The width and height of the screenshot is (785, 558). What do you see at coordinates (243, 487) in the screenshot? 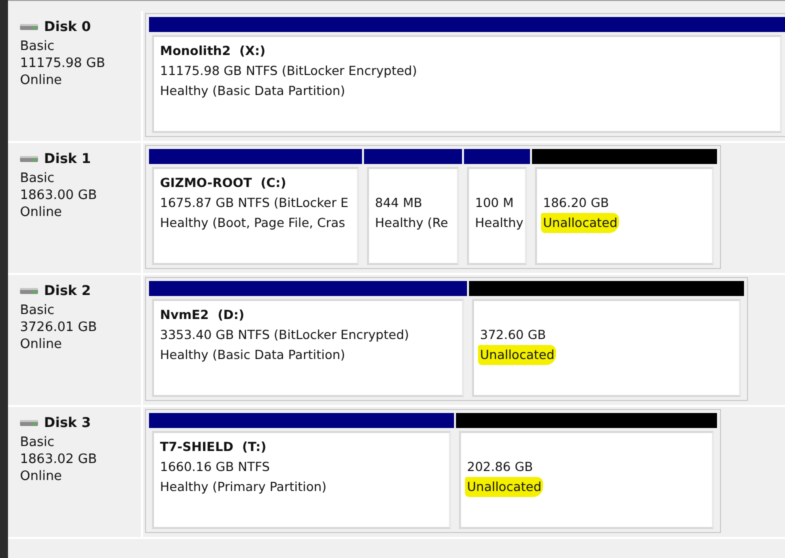
I see `partition-status: Healthy (Primary Partition)` at bounding box center [243, 487].